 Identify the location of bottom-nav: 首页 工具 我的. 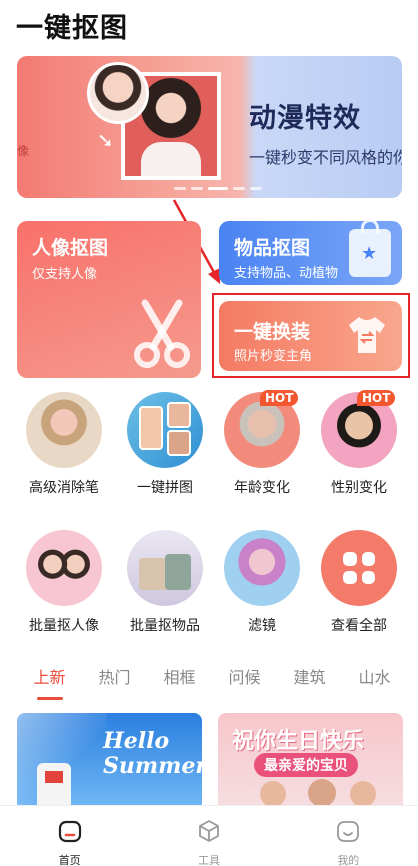
(209, 835).